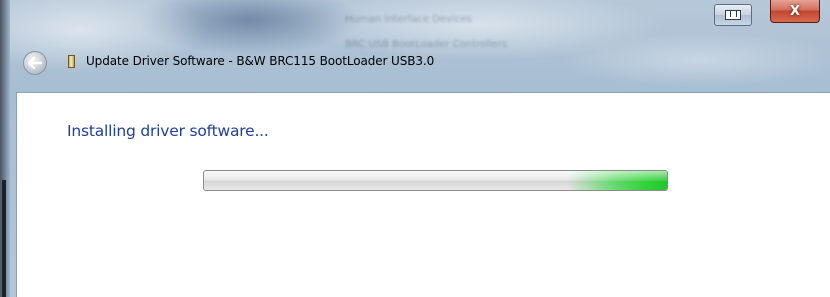 The image size is (830, 297). I want to click on back-button, so click(35, 63).